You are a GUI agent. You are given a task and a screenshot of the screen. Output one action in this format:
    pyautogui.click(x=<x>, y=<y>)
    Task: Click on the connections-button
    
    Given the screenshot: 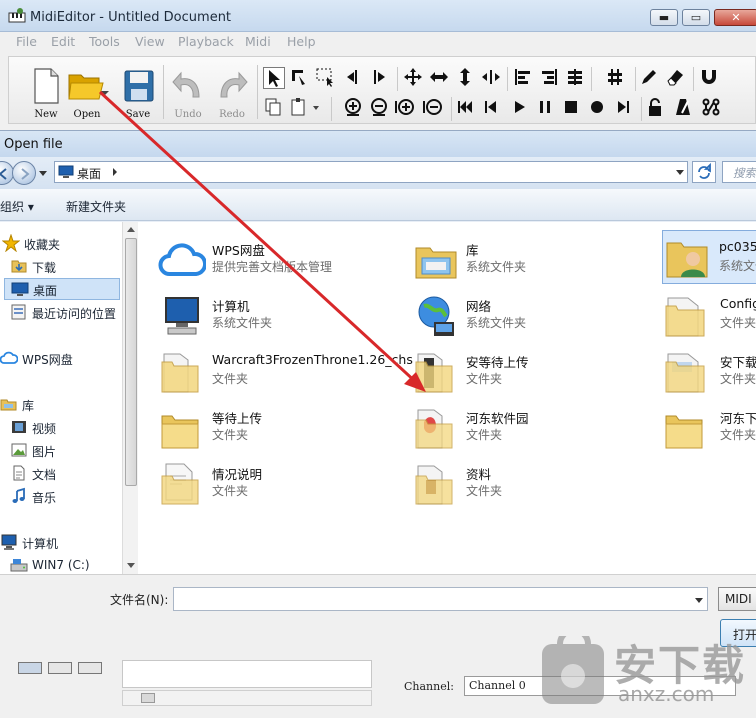 What is the action you would take?
    pyautogui.click(x=712, y=108)
    